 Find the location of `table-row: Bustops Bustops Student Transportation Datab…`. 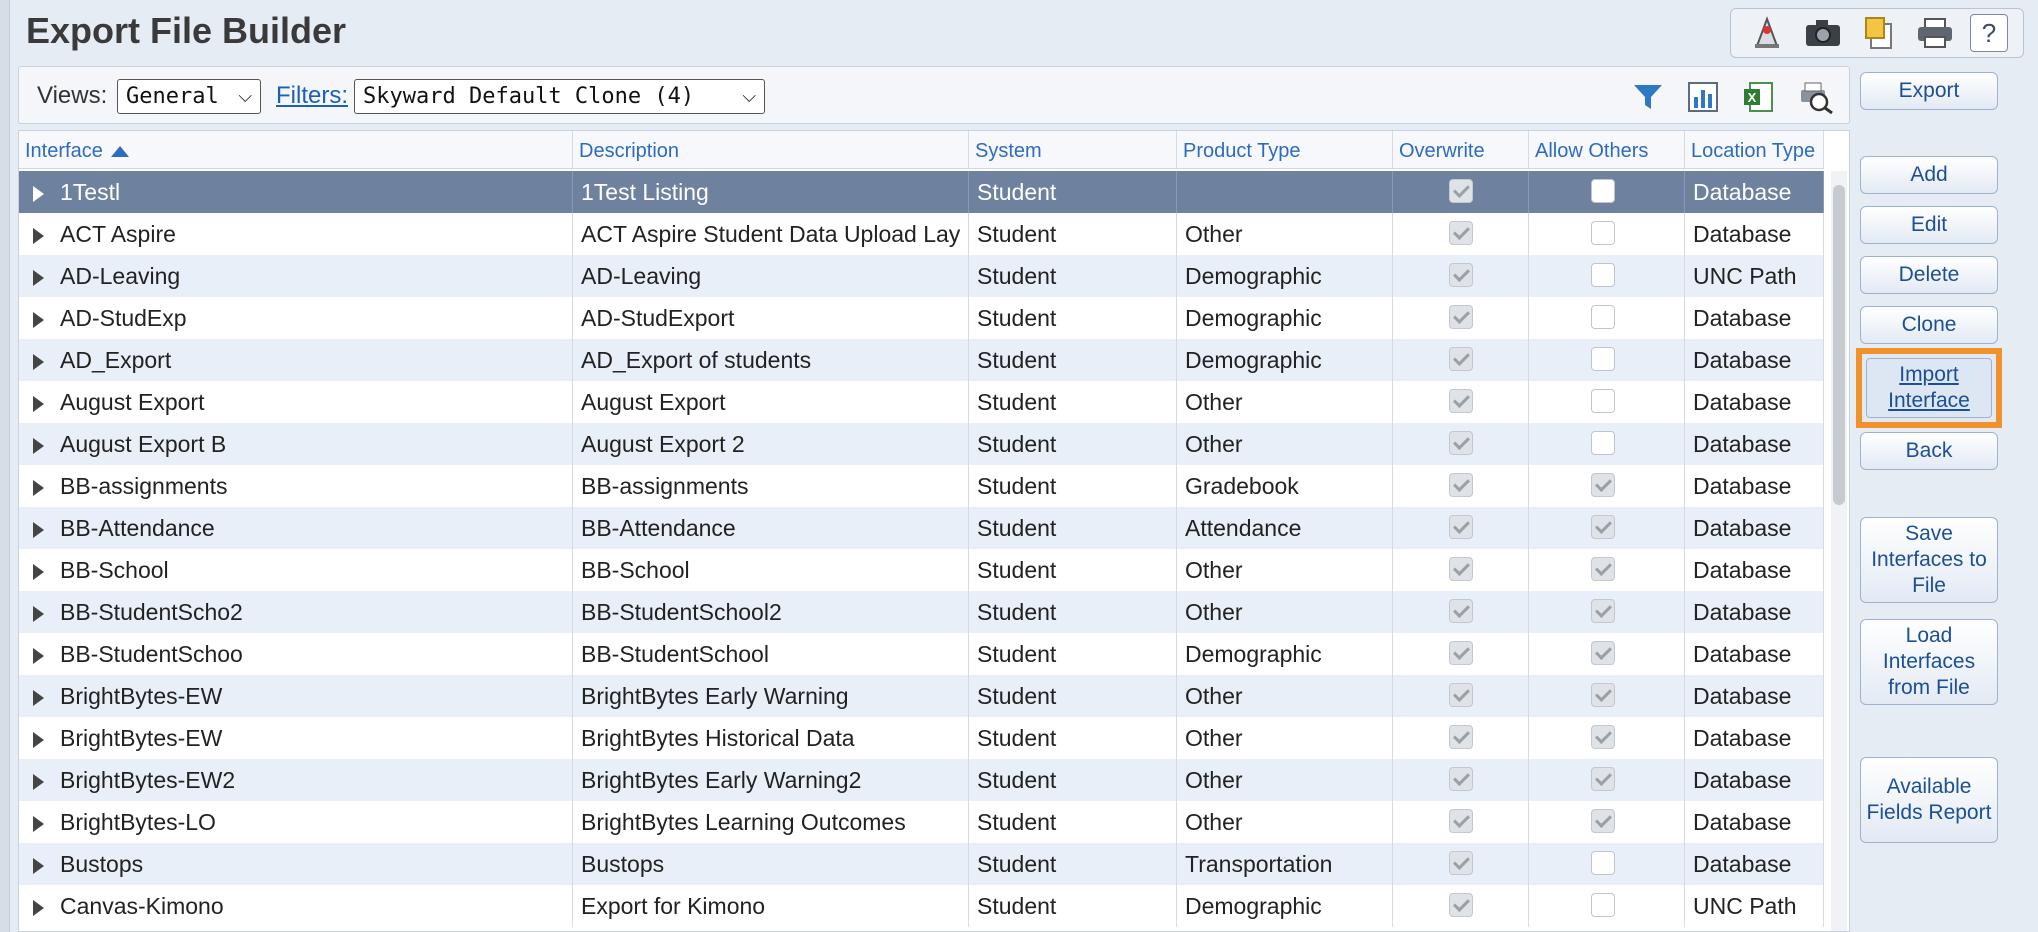

table-row: Bustops Bustops Student Transportation Datab… is located at coordinates (921, 864).